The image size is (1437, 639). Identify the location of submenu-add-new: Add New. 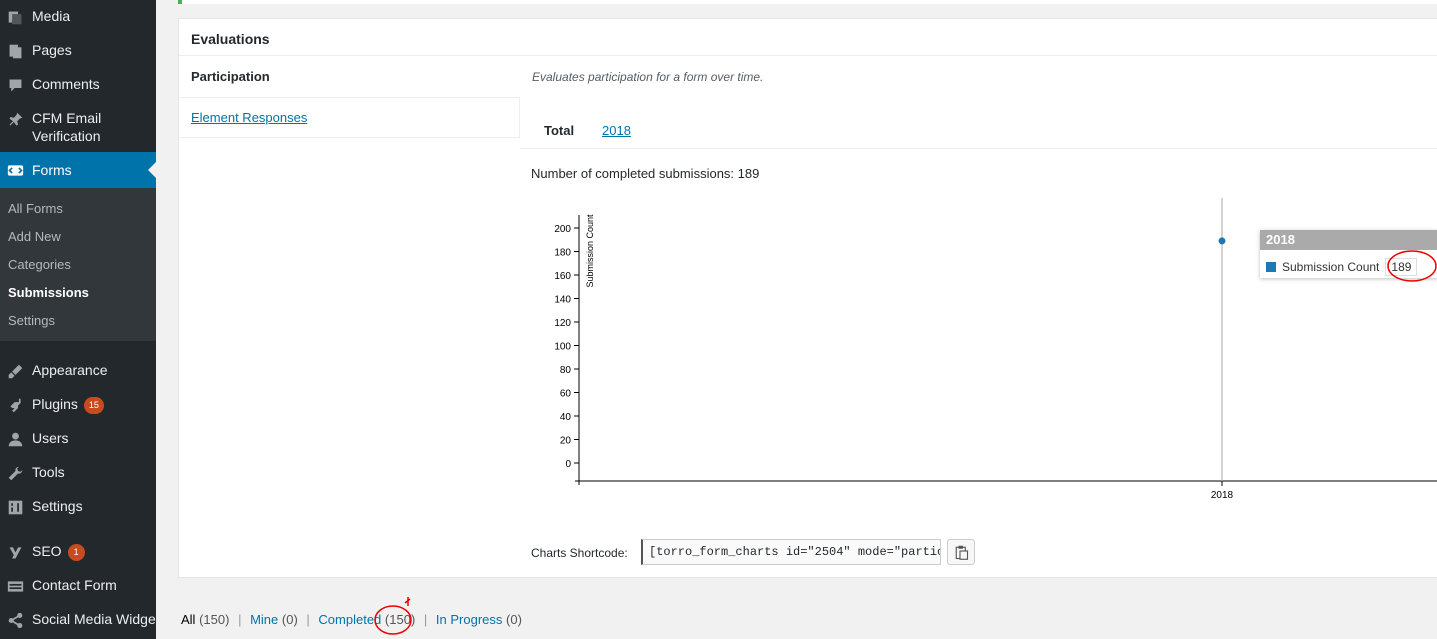
(34, 236).